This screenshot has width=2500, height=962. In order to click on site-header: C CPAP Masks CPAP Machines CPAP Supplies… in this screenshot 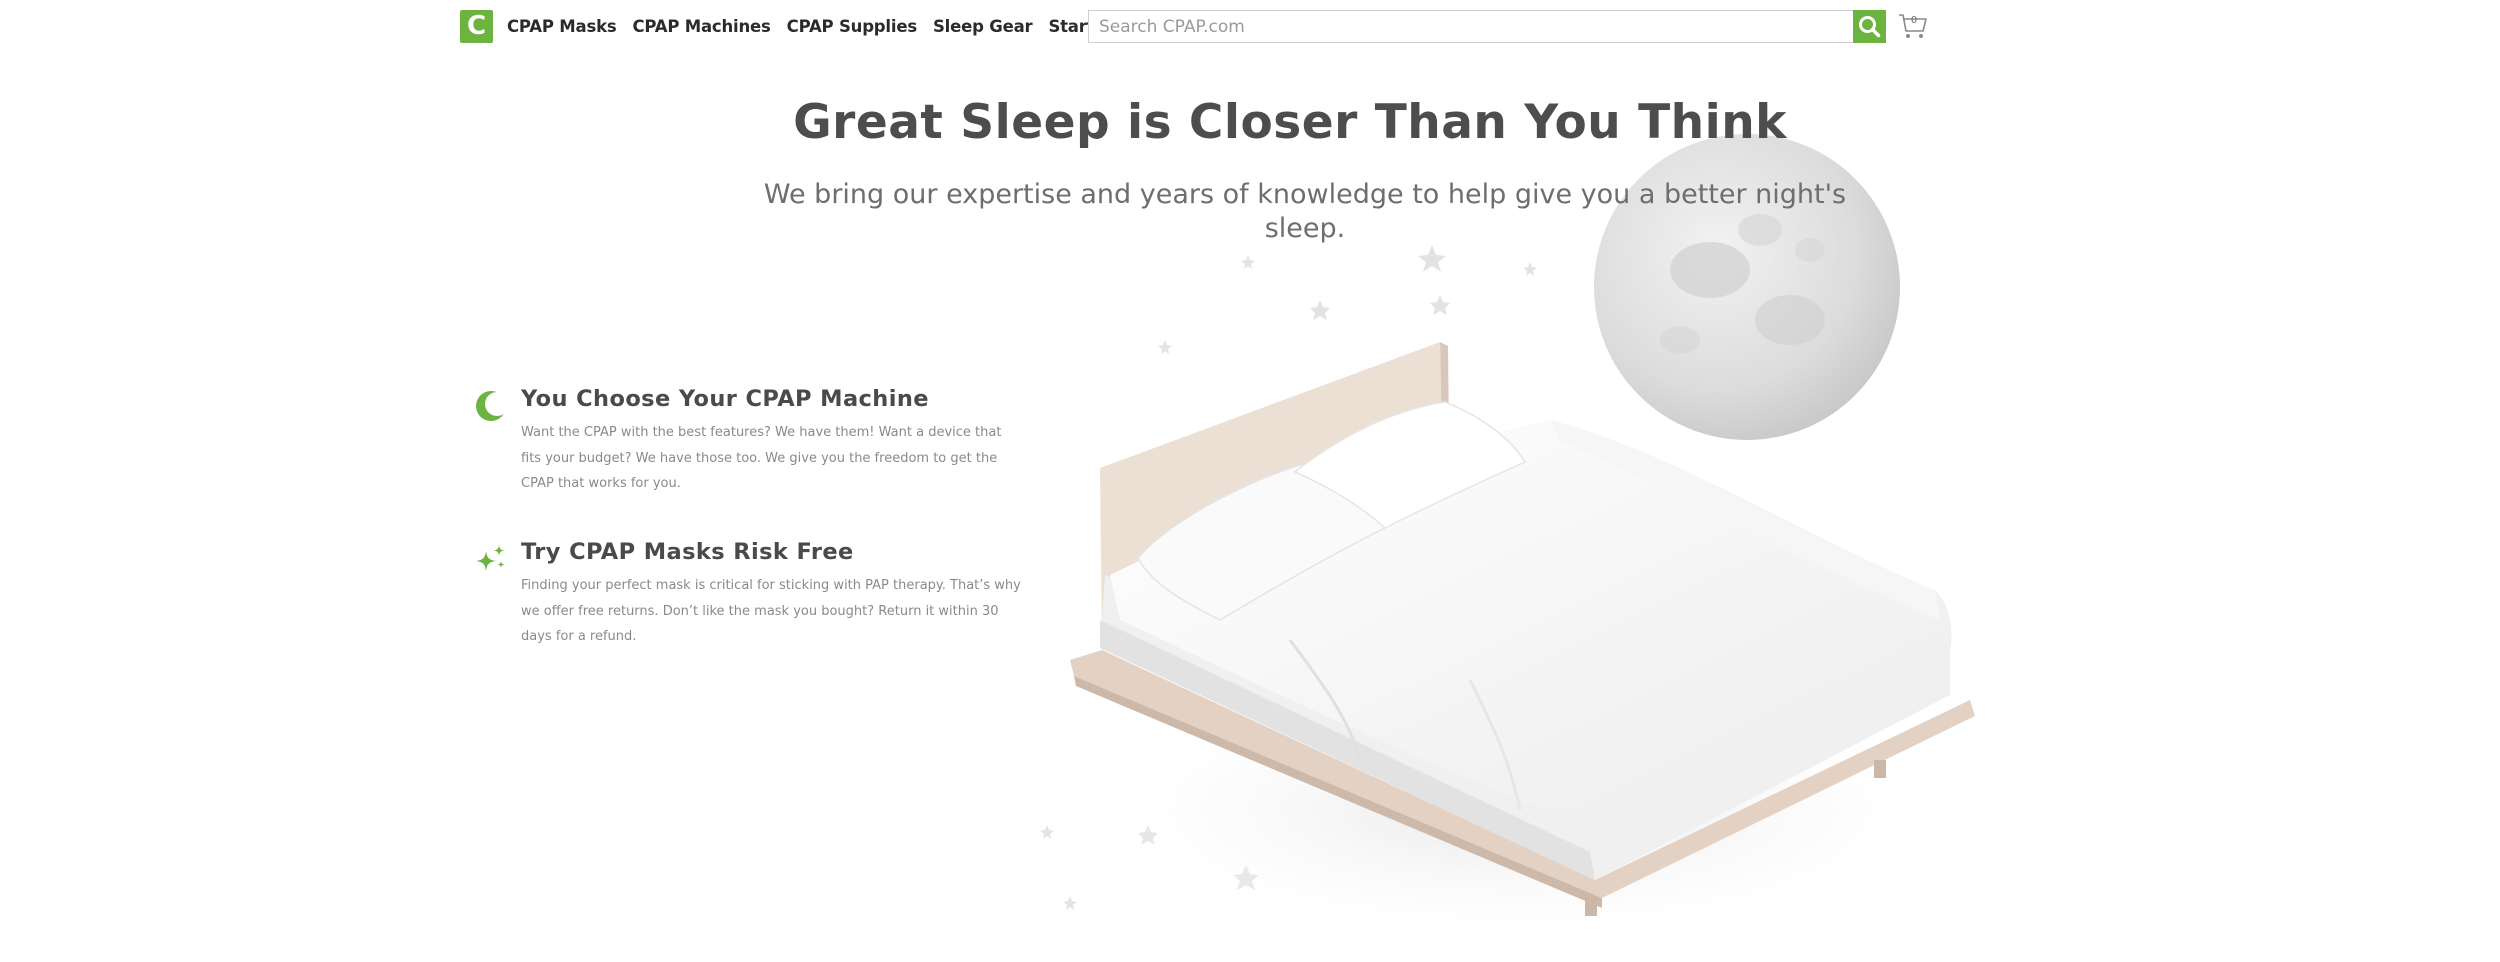, I will do `click(1250, 28)`.